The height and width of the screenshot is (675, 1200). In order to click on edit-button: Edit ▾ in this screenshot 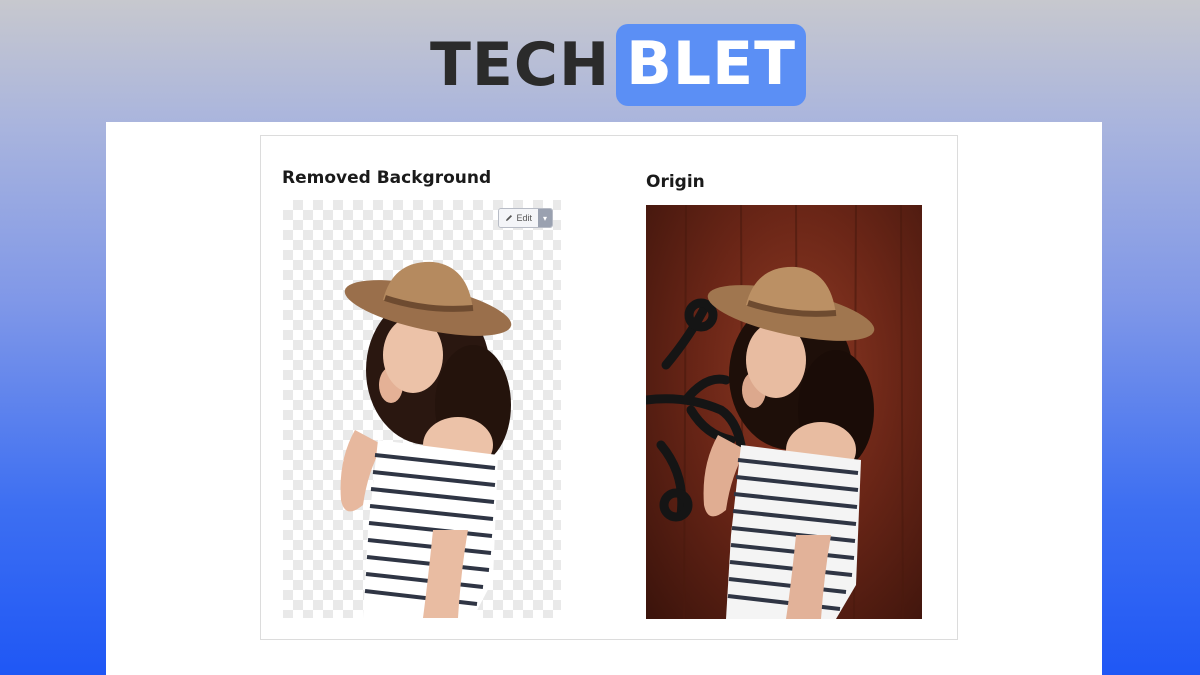, I will do `click(525, 218)`.